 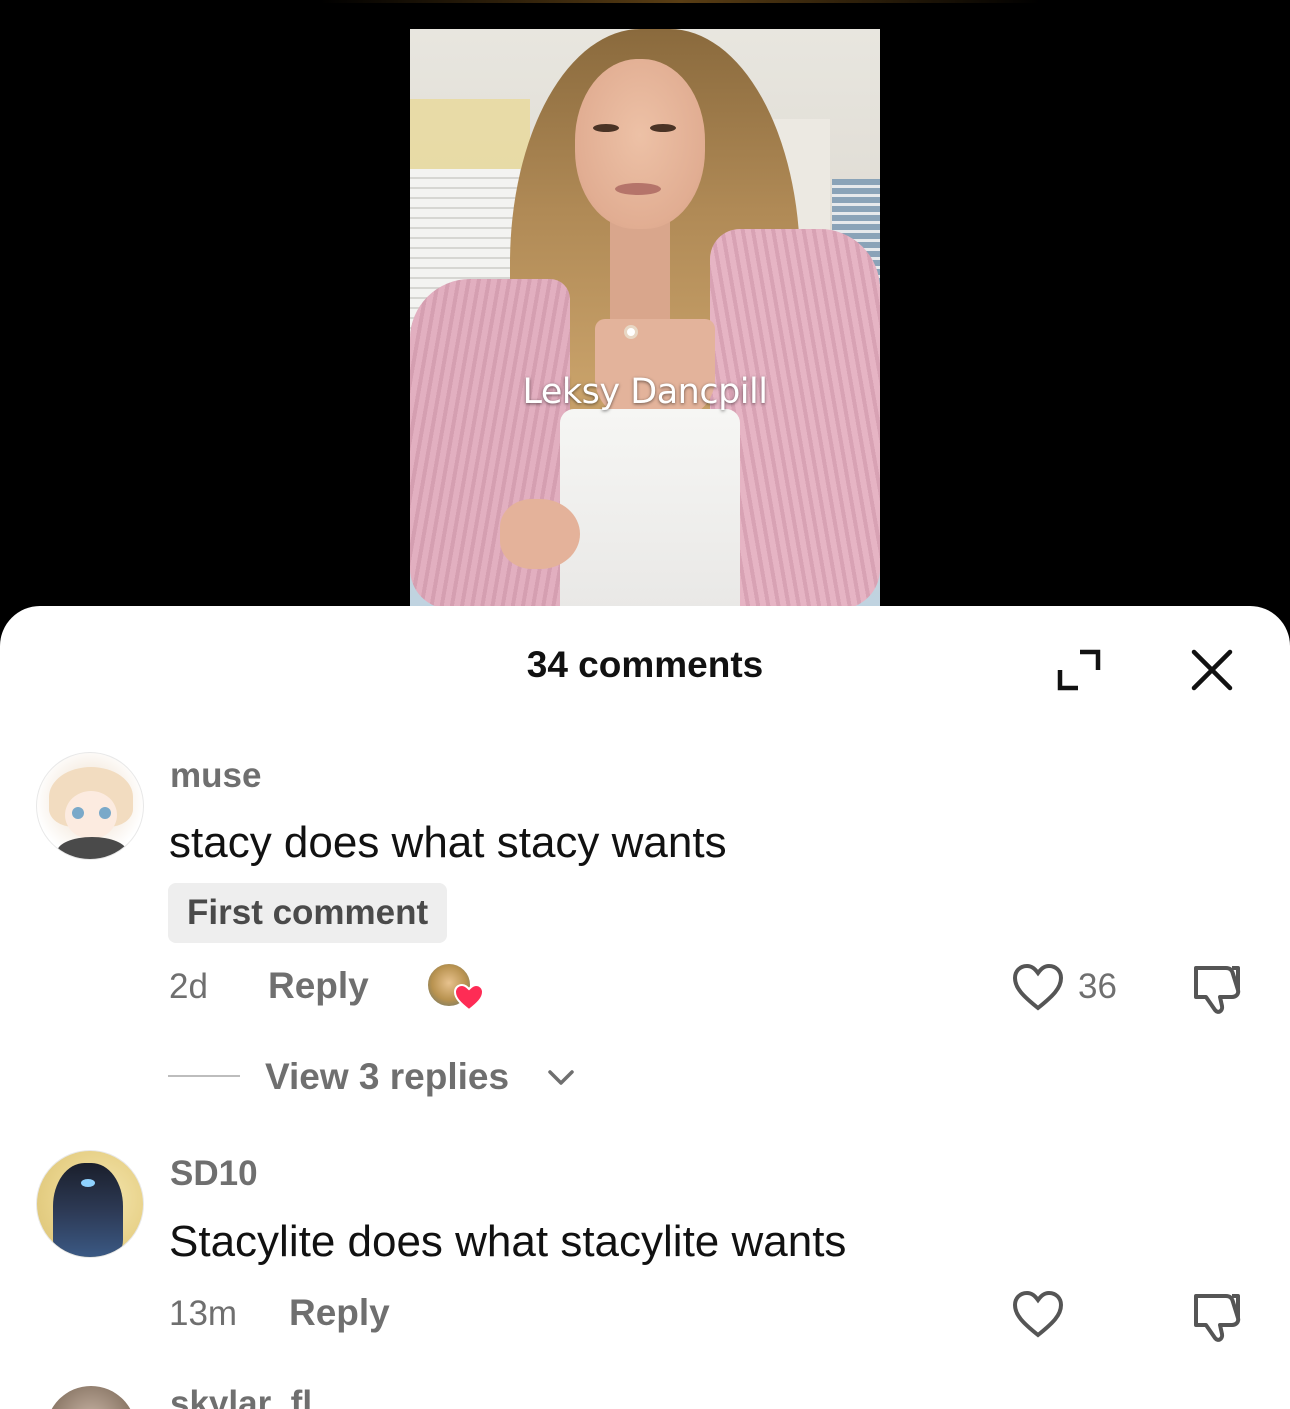 I want to click on like-count: 36, so click(x=1097, y=986).